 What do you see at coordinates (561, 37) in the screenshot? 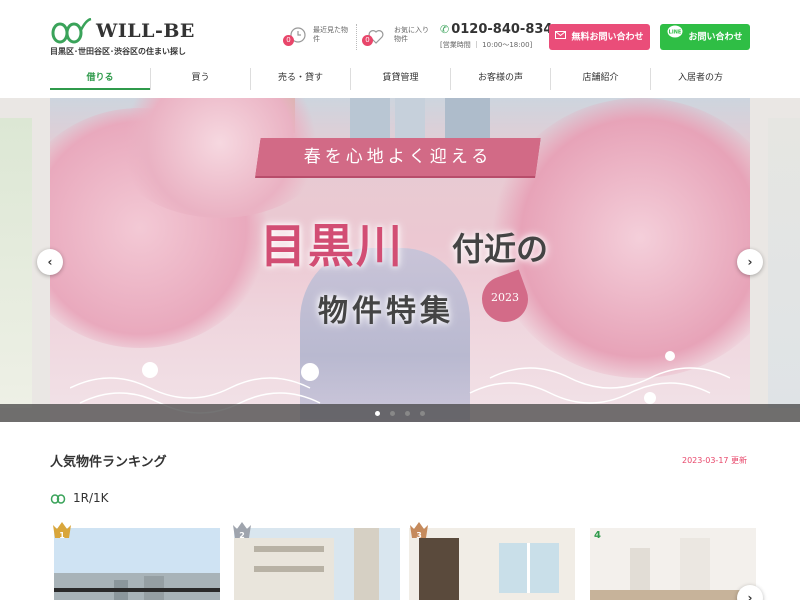
I see `mail-icon` at bounding box center [561, 37].